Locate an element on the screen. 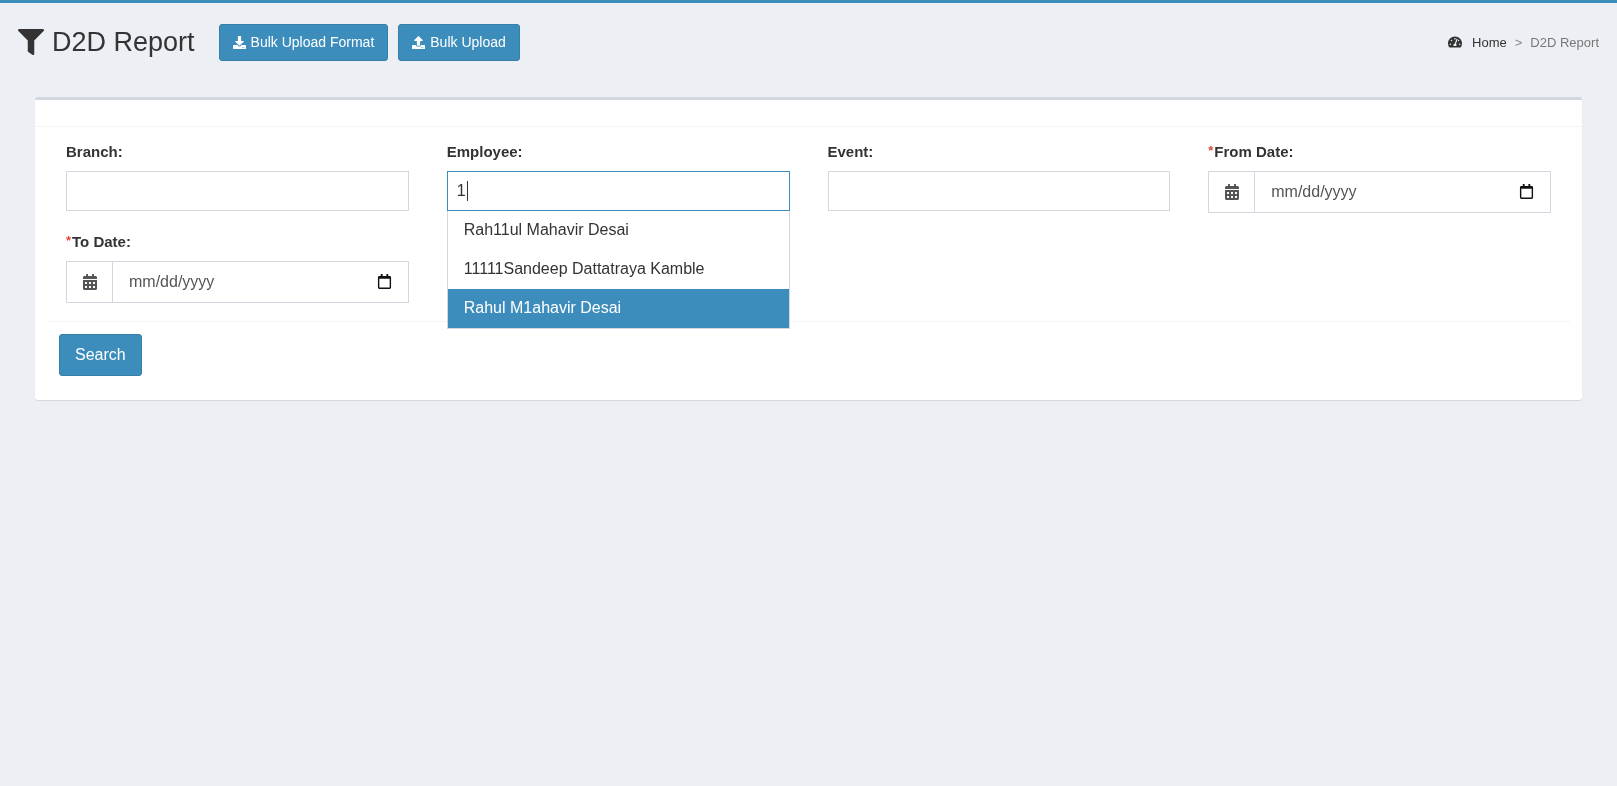  upload-icon is located at coordinates (419, 42).